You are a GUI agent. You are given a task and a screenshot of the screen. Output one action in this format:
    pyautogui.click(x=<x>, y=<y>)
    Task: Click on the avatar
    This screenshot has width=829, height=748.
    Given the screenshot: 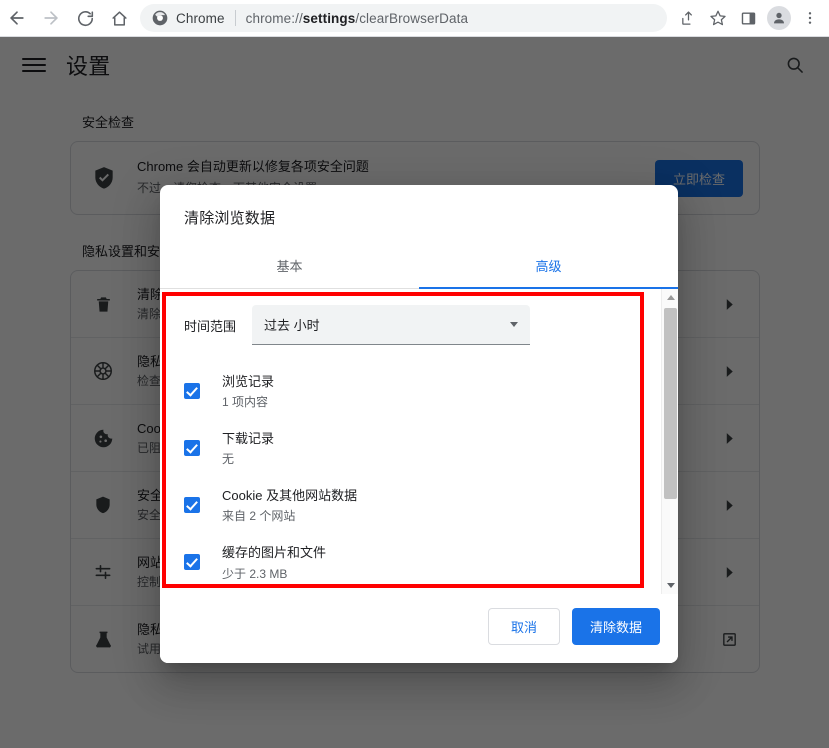 What is the action you would take?
    pyautogui.click(x=779, y=18)
    